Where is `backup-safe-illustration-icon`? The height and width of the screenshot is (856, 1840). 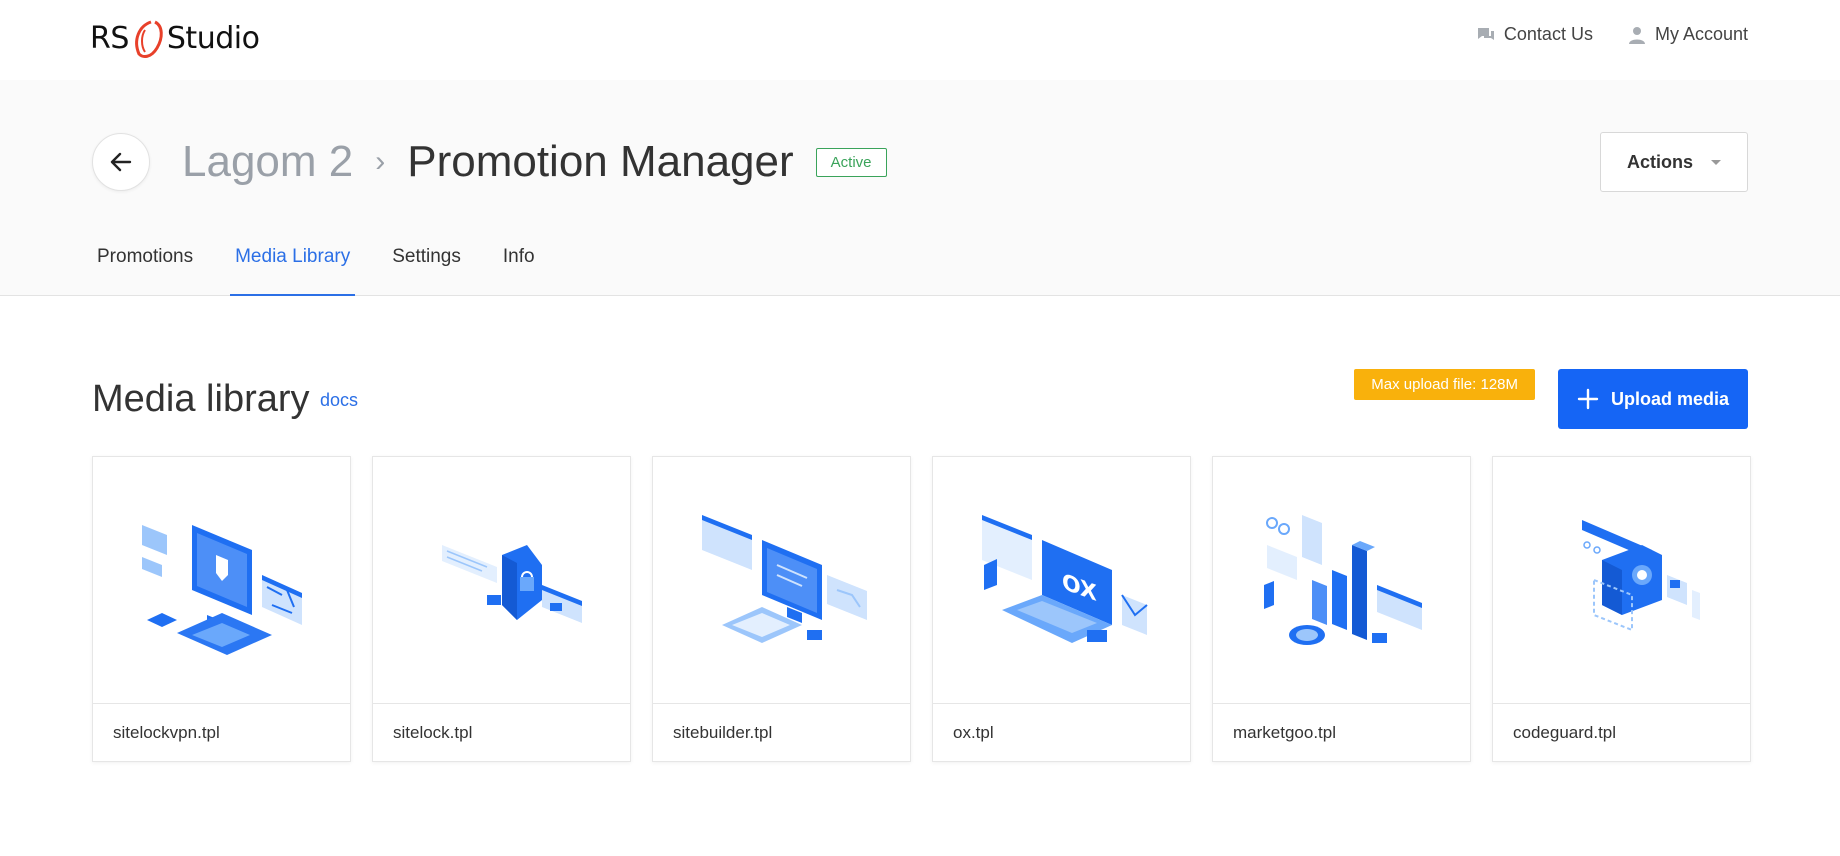
backup-safe-illustration-icon is located at coordinates (1640, 576).